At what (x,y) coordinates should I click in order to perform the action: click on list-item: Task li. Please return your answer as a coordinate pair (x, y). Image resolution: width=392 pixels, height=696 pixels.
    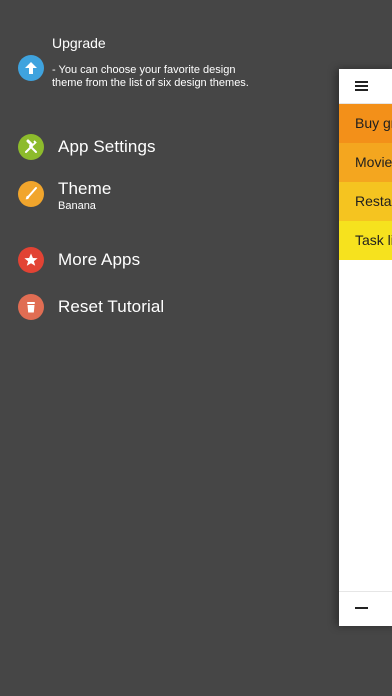
    Looking at the image, I should click on (365, 240).